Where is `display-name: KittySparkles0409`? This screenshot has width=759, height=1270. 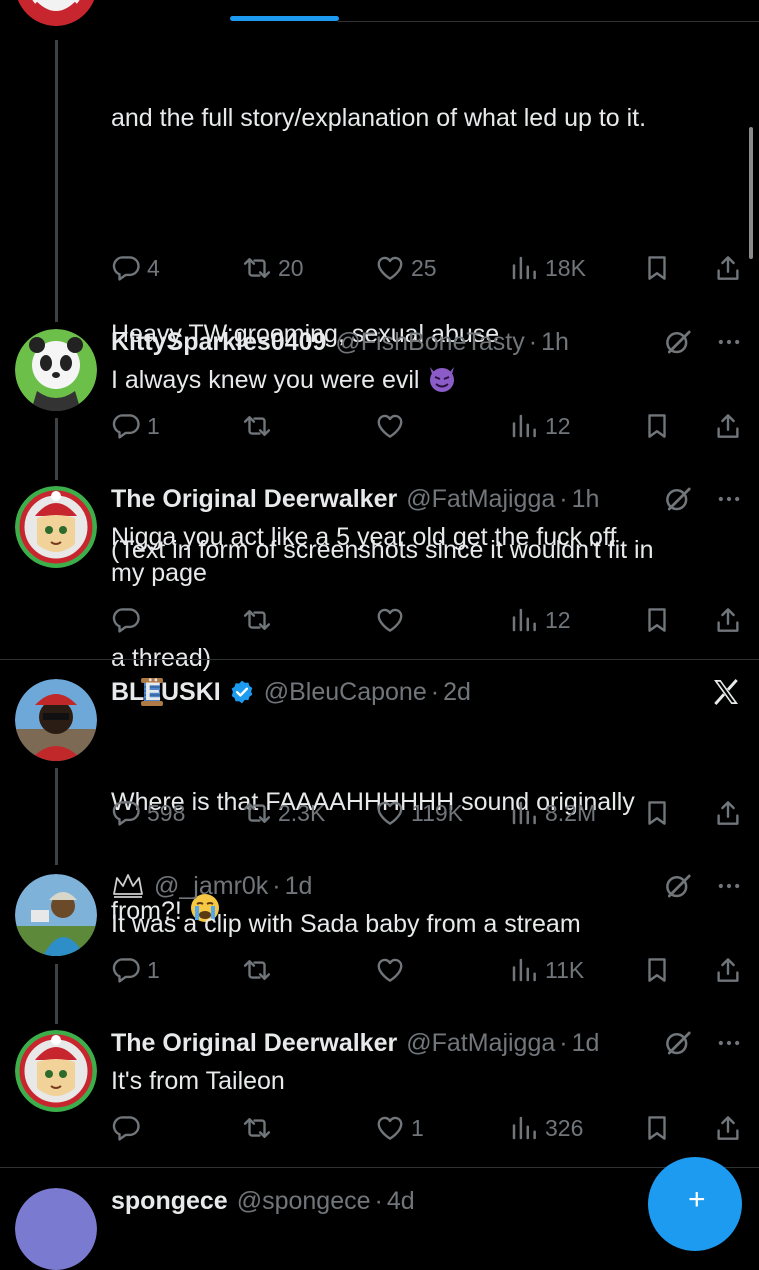
display-name: KittySparkles0409 is located at coordinates (218, 342).